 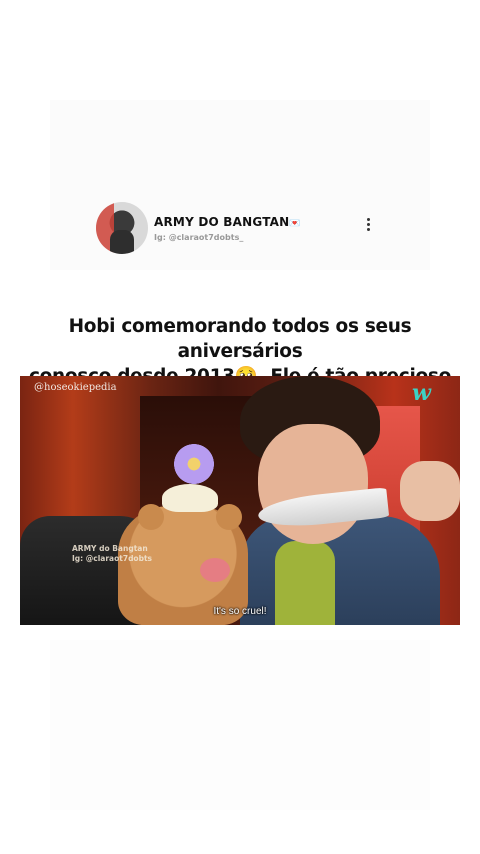 What do you see at coordinates (313, 484) in the screenshot?
I see `person-face` at bounding box center [313, 484].